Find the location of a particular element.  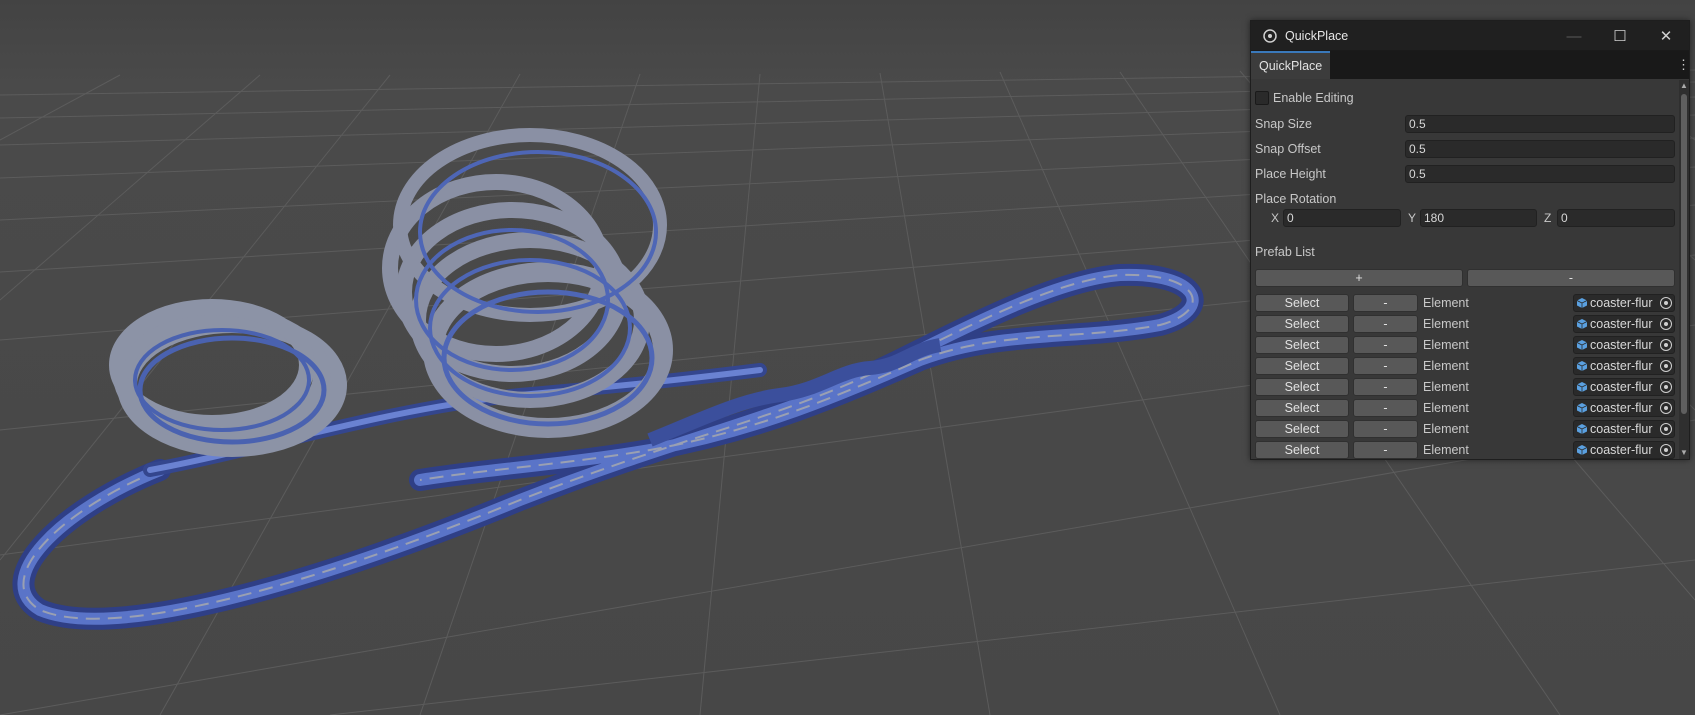

snap-size-label: Snap Size is located at coordinates (1283, 124).